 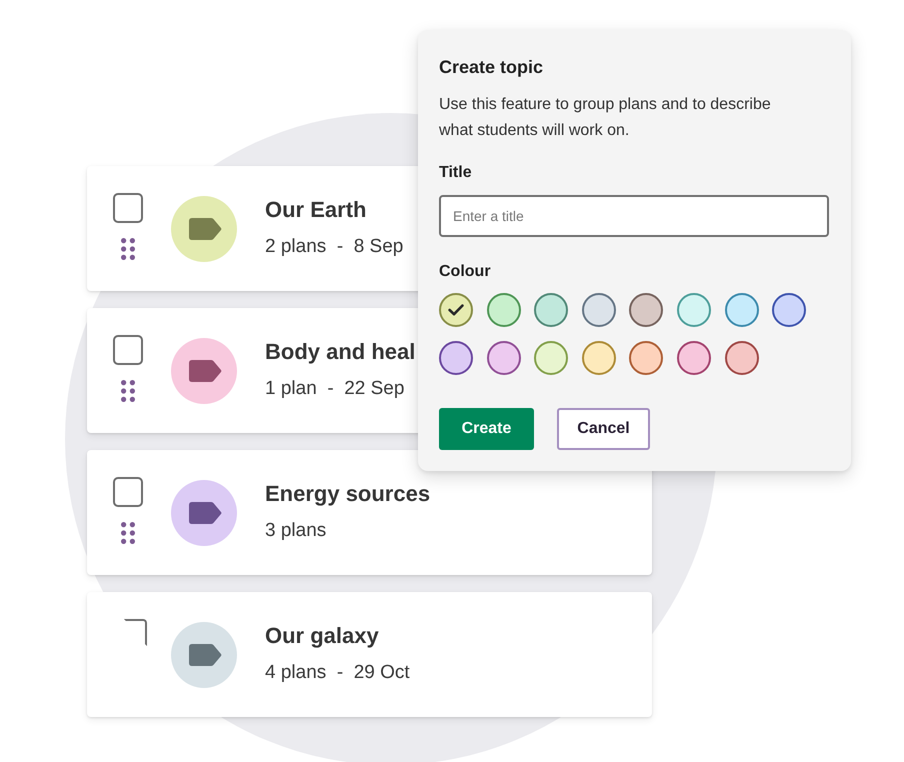 What do you see at coordinates (603, 429) in the screenshot?
I see `cancel-button: Cancel` at bounding box center [603, 429].